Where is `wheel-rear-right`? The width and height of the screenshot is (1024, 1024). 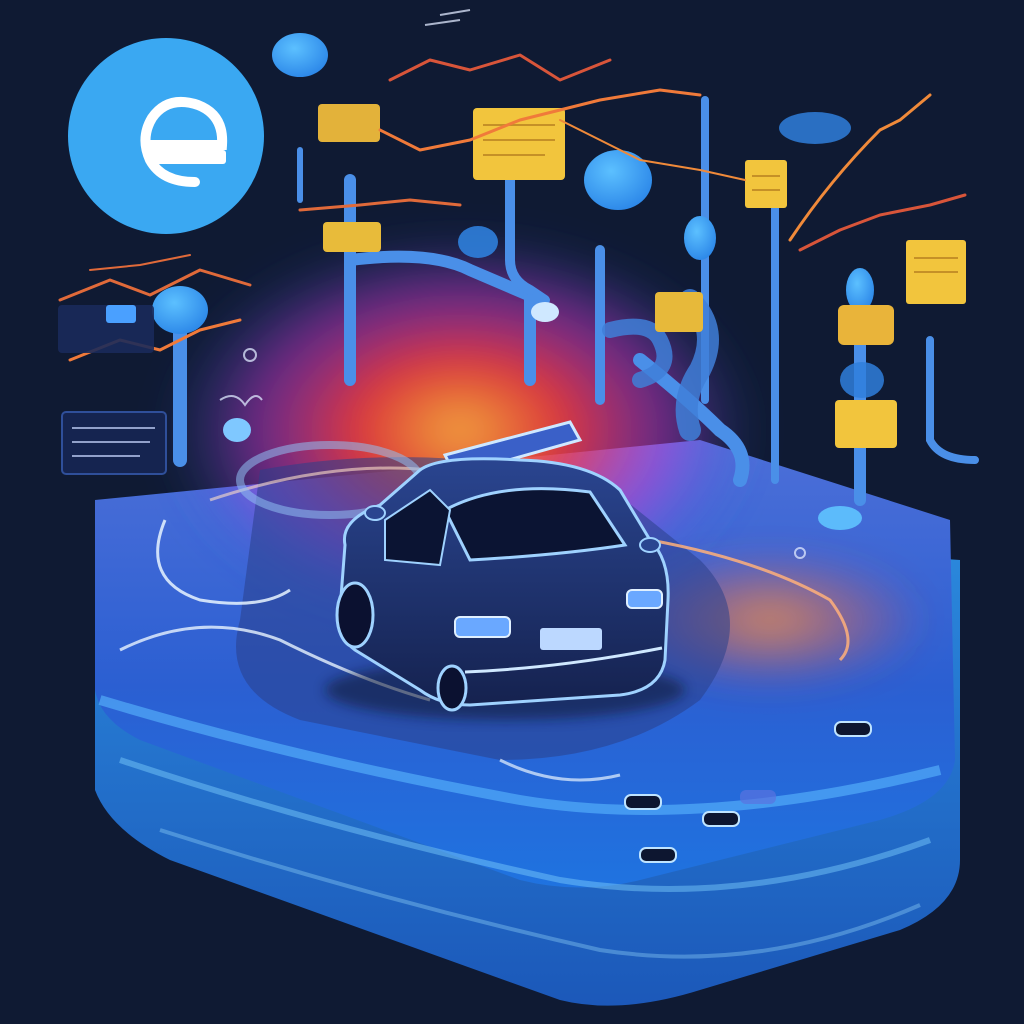
wheel-rear-right is located at coordinates (452, 688).